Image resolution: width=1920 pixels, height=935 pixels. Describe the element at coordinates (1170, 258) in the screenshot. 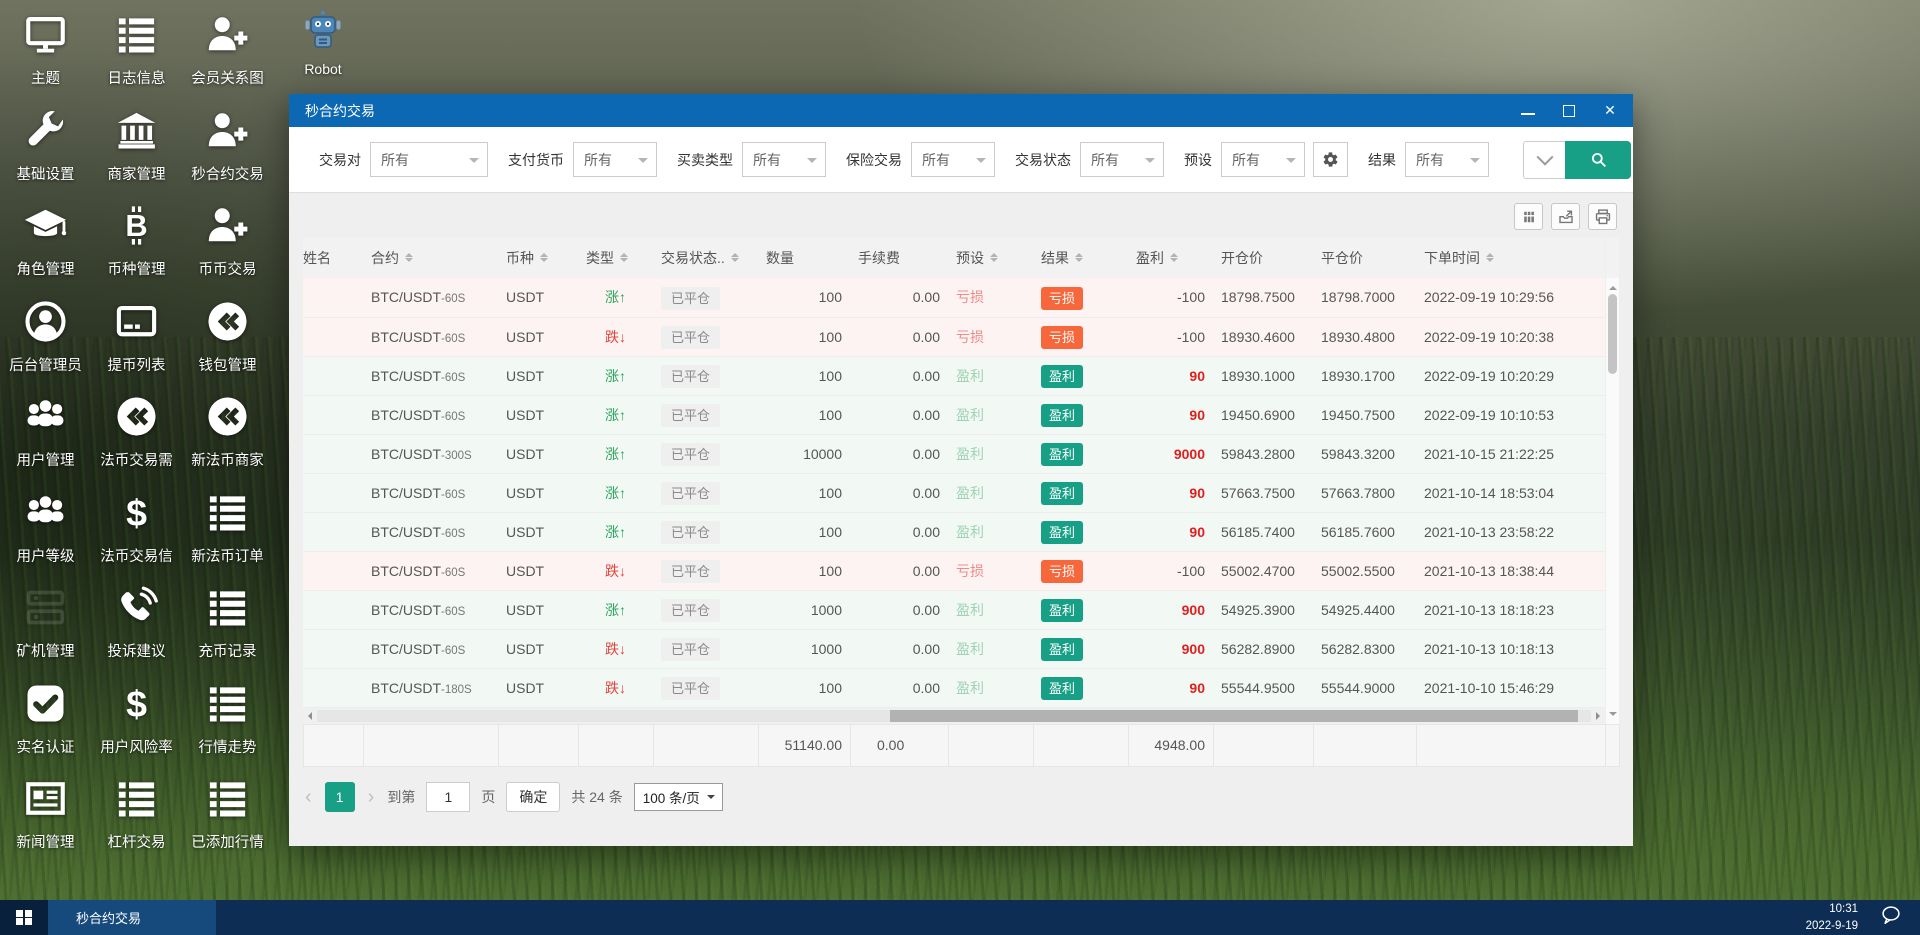

I see `column-header-profit: 盈利` at that location.